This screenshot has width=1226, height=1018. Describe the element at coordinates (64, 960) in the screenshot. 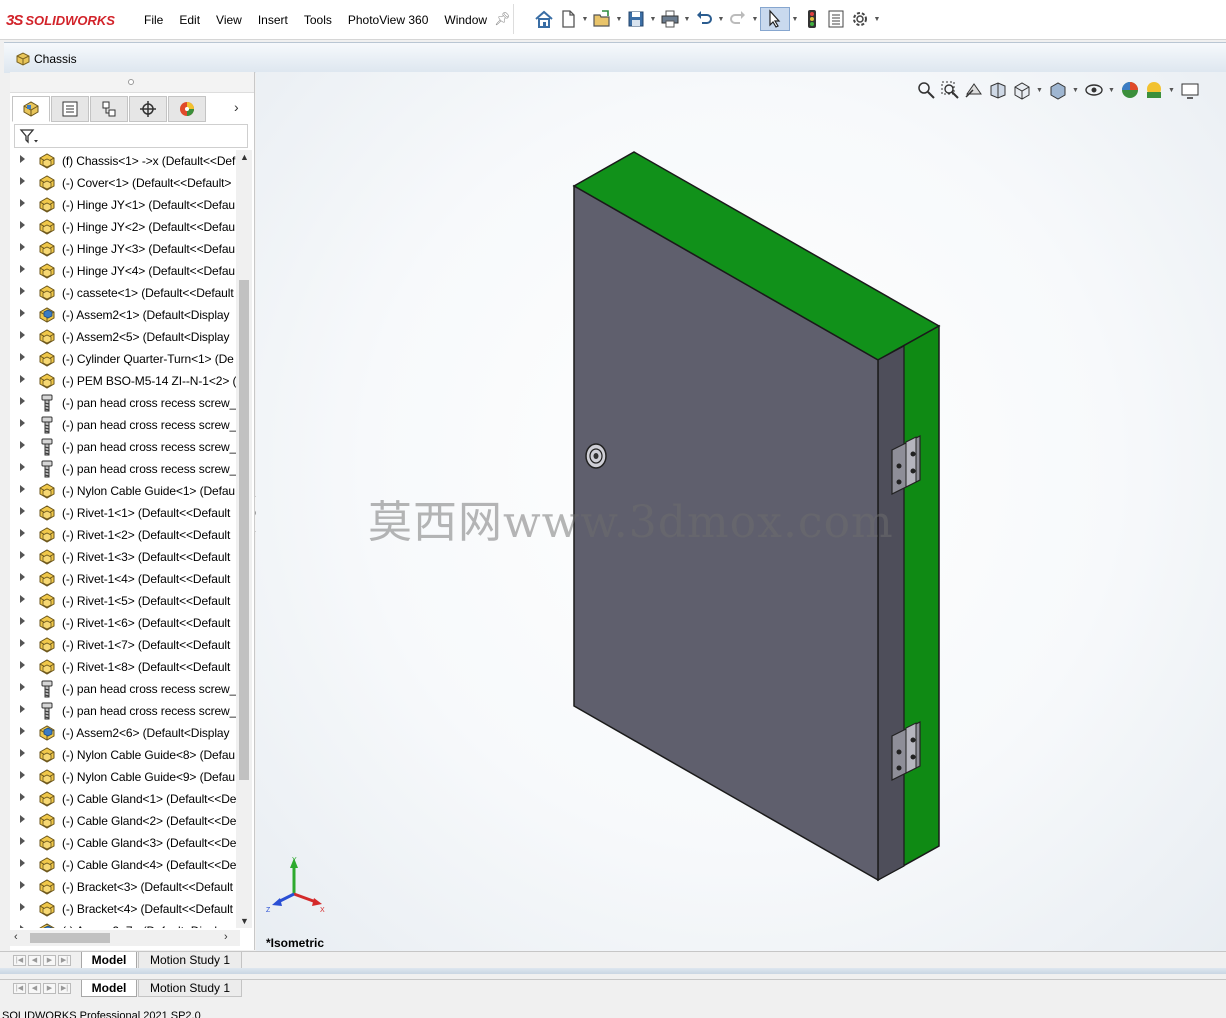

I see `last-tab-icon: ▶|` at that location.